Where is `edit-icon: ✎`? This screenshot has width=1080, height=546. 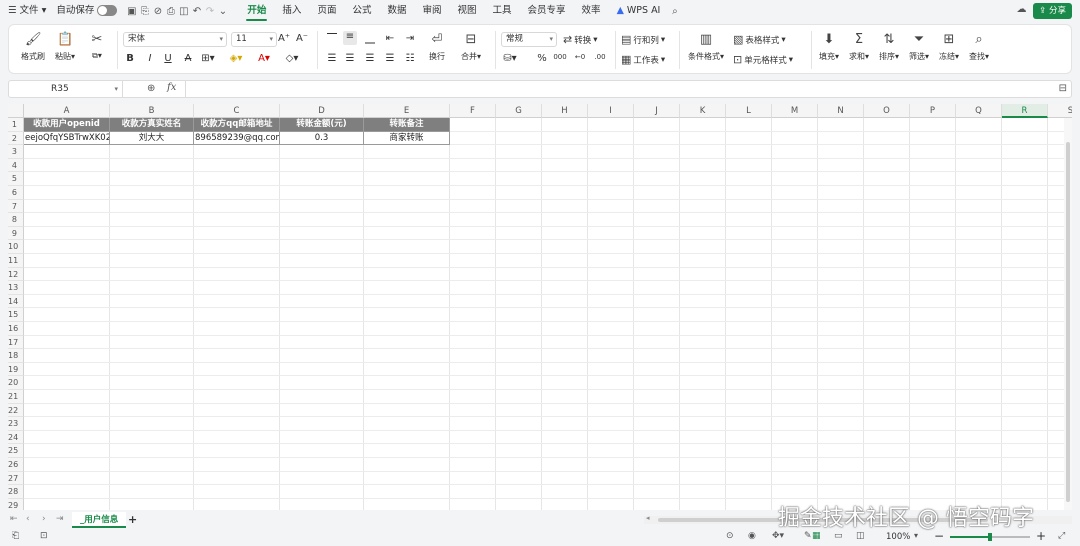 edit-icon: ✎ is located at coordinates (808, 536).